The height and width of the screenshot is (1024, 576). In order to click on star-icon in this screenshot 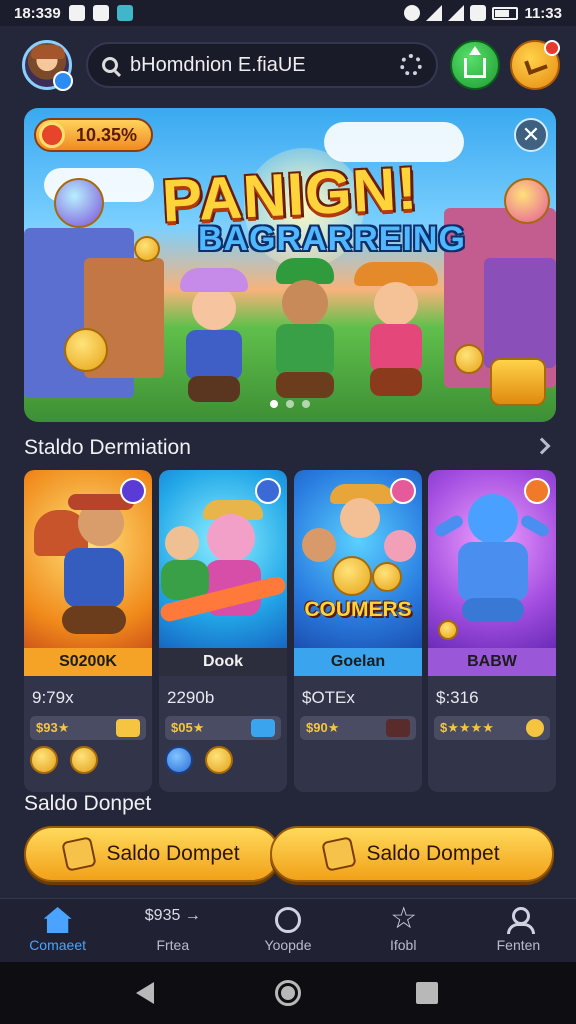, I will do `click(403, 918)`.